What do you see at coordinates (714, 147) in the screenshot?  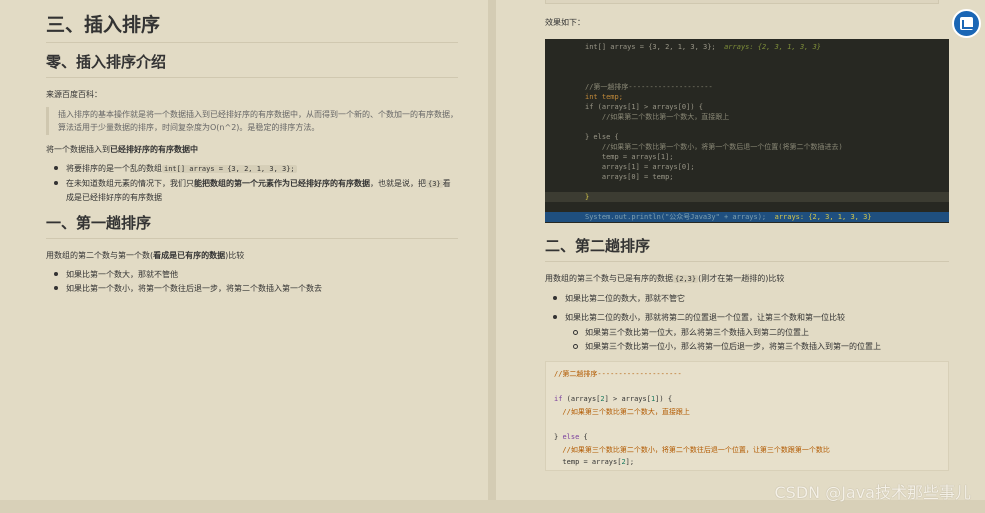 I see `code-line: //如果第二个数比第一个数小，将第一个数后退一个位置(将第二个数插进去)` at bounding box center [714, 147].